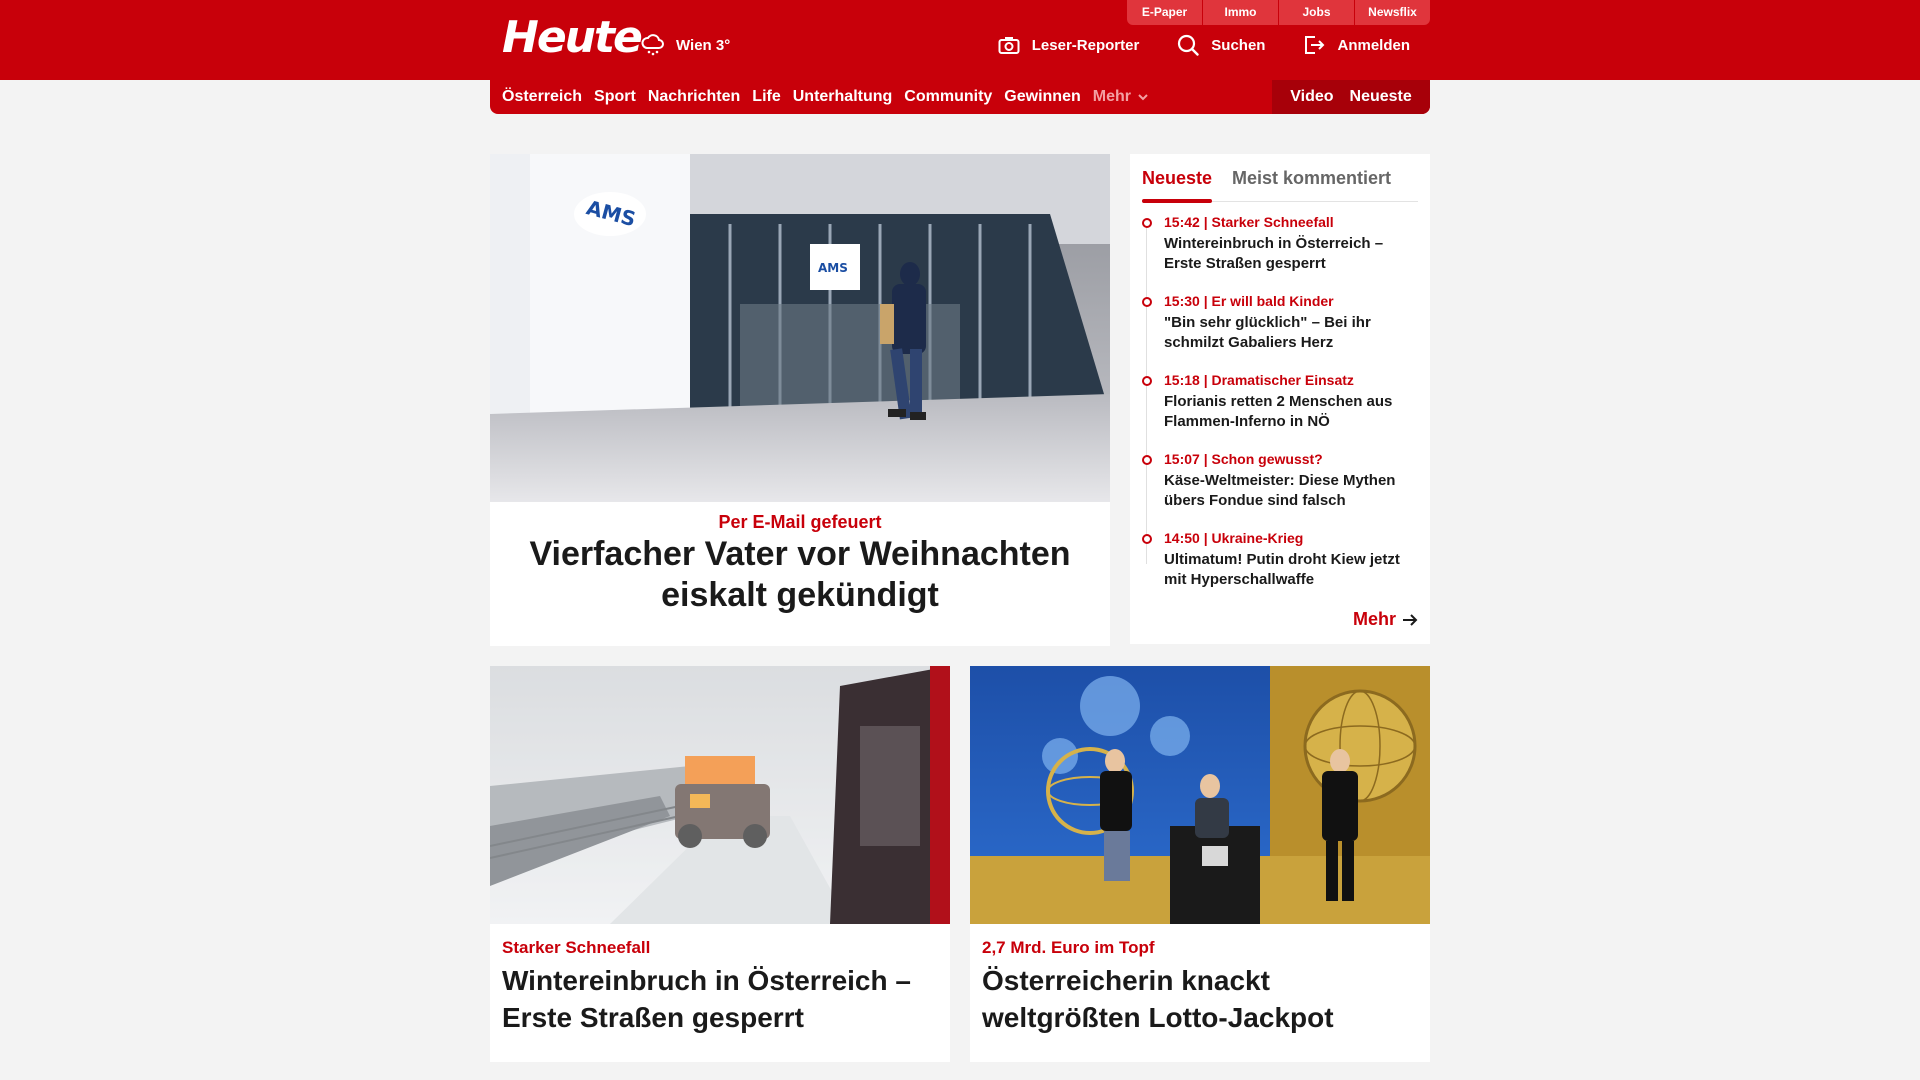 This screenshot has height=1080, width=1920. Describe the element at coordinates (652, 45) in the screenshot. I see `snow-cloud-icon` at that location.